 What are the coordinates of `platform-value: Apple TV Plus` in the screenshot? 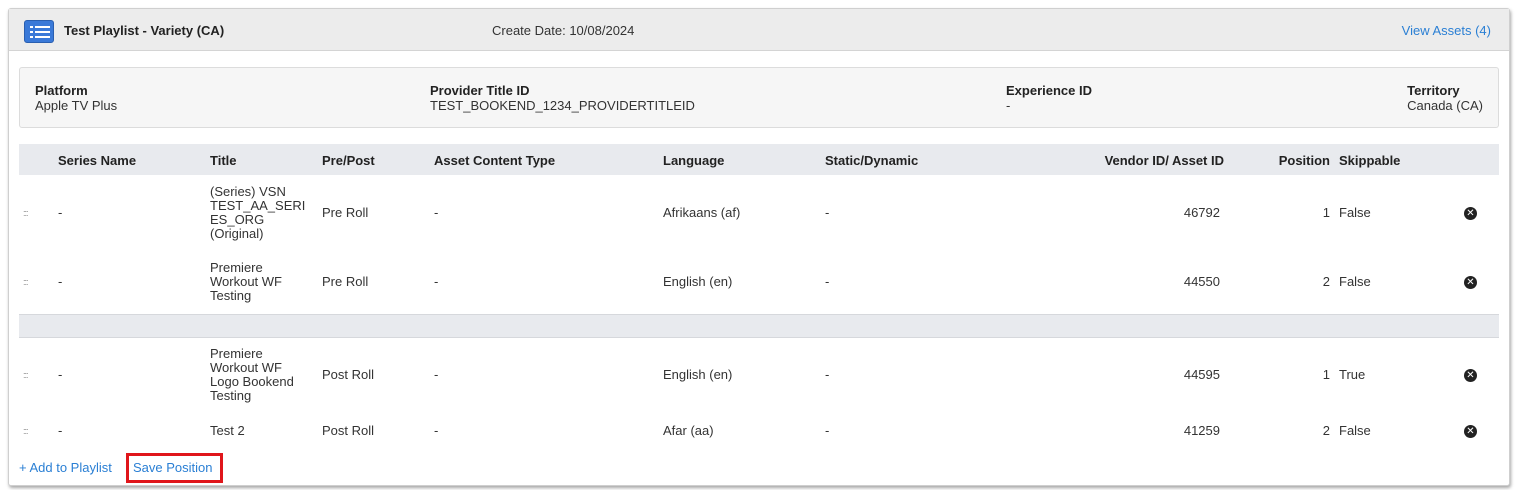 It's located at (76, 105).